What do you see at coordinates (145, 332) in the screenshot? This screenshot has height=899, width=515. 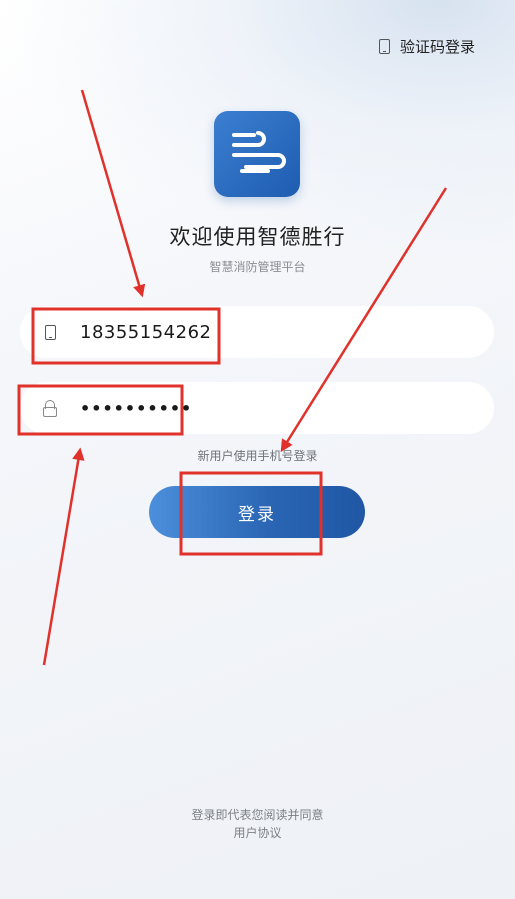 I see `phone-number-value: 18355154262` at bounding box center [145, 332].